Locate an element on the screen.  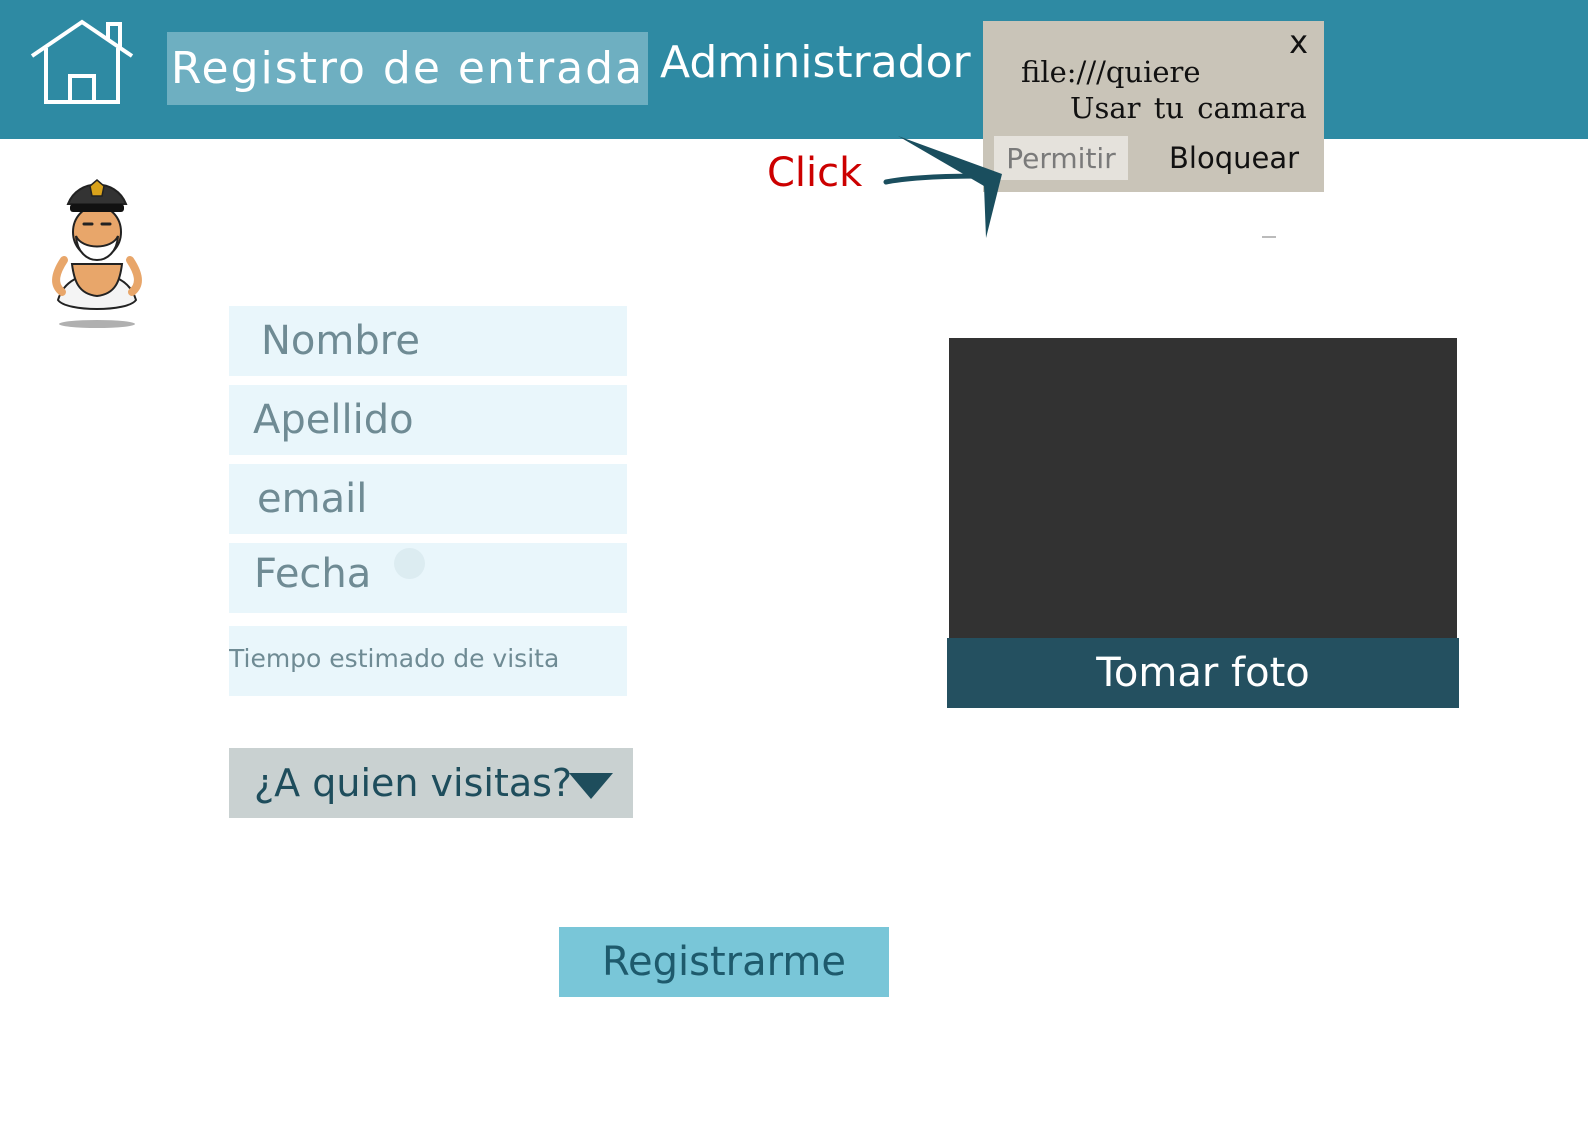
apellido-input is located at coordinates (428, 420).